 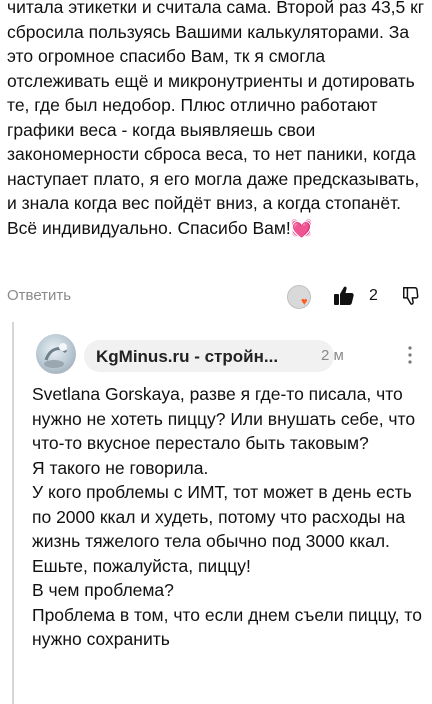 I want to click on reply-time: 2 м, so click(x=332, y=355).